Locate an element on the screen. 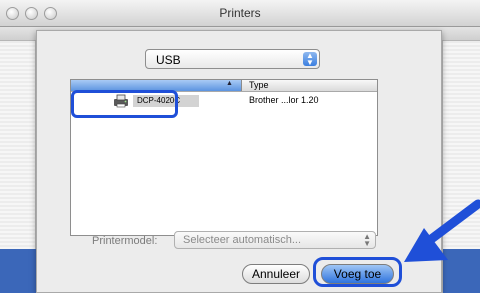  window-title: Printers is located at coordinates (240, 13).